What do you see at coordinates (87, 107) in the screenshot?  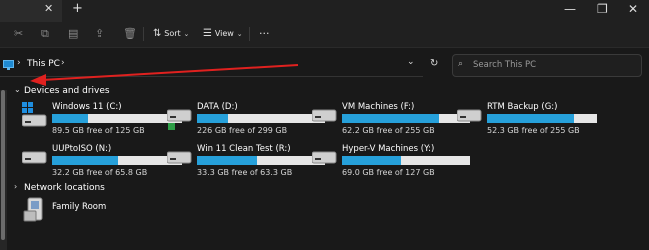 I see `drive-name: Windows 11 (C:)` at bounding box center [87, 107].